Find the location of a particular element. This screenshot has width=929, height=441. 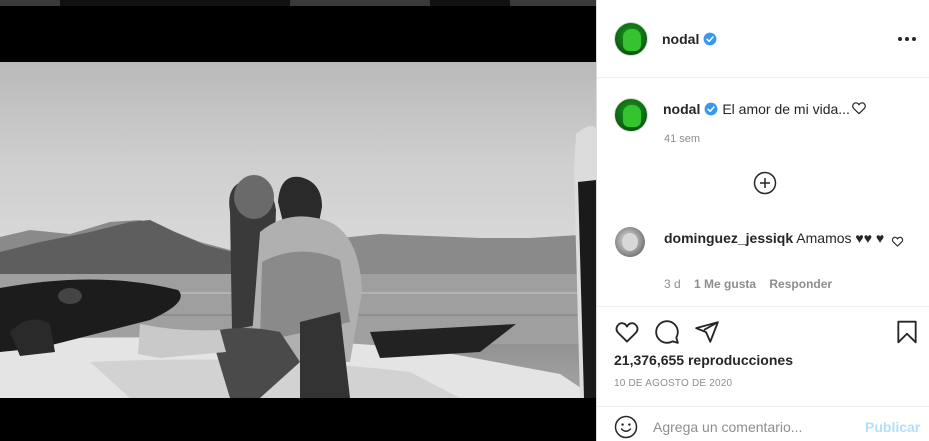

save-button is located at coordinates (907, 334).